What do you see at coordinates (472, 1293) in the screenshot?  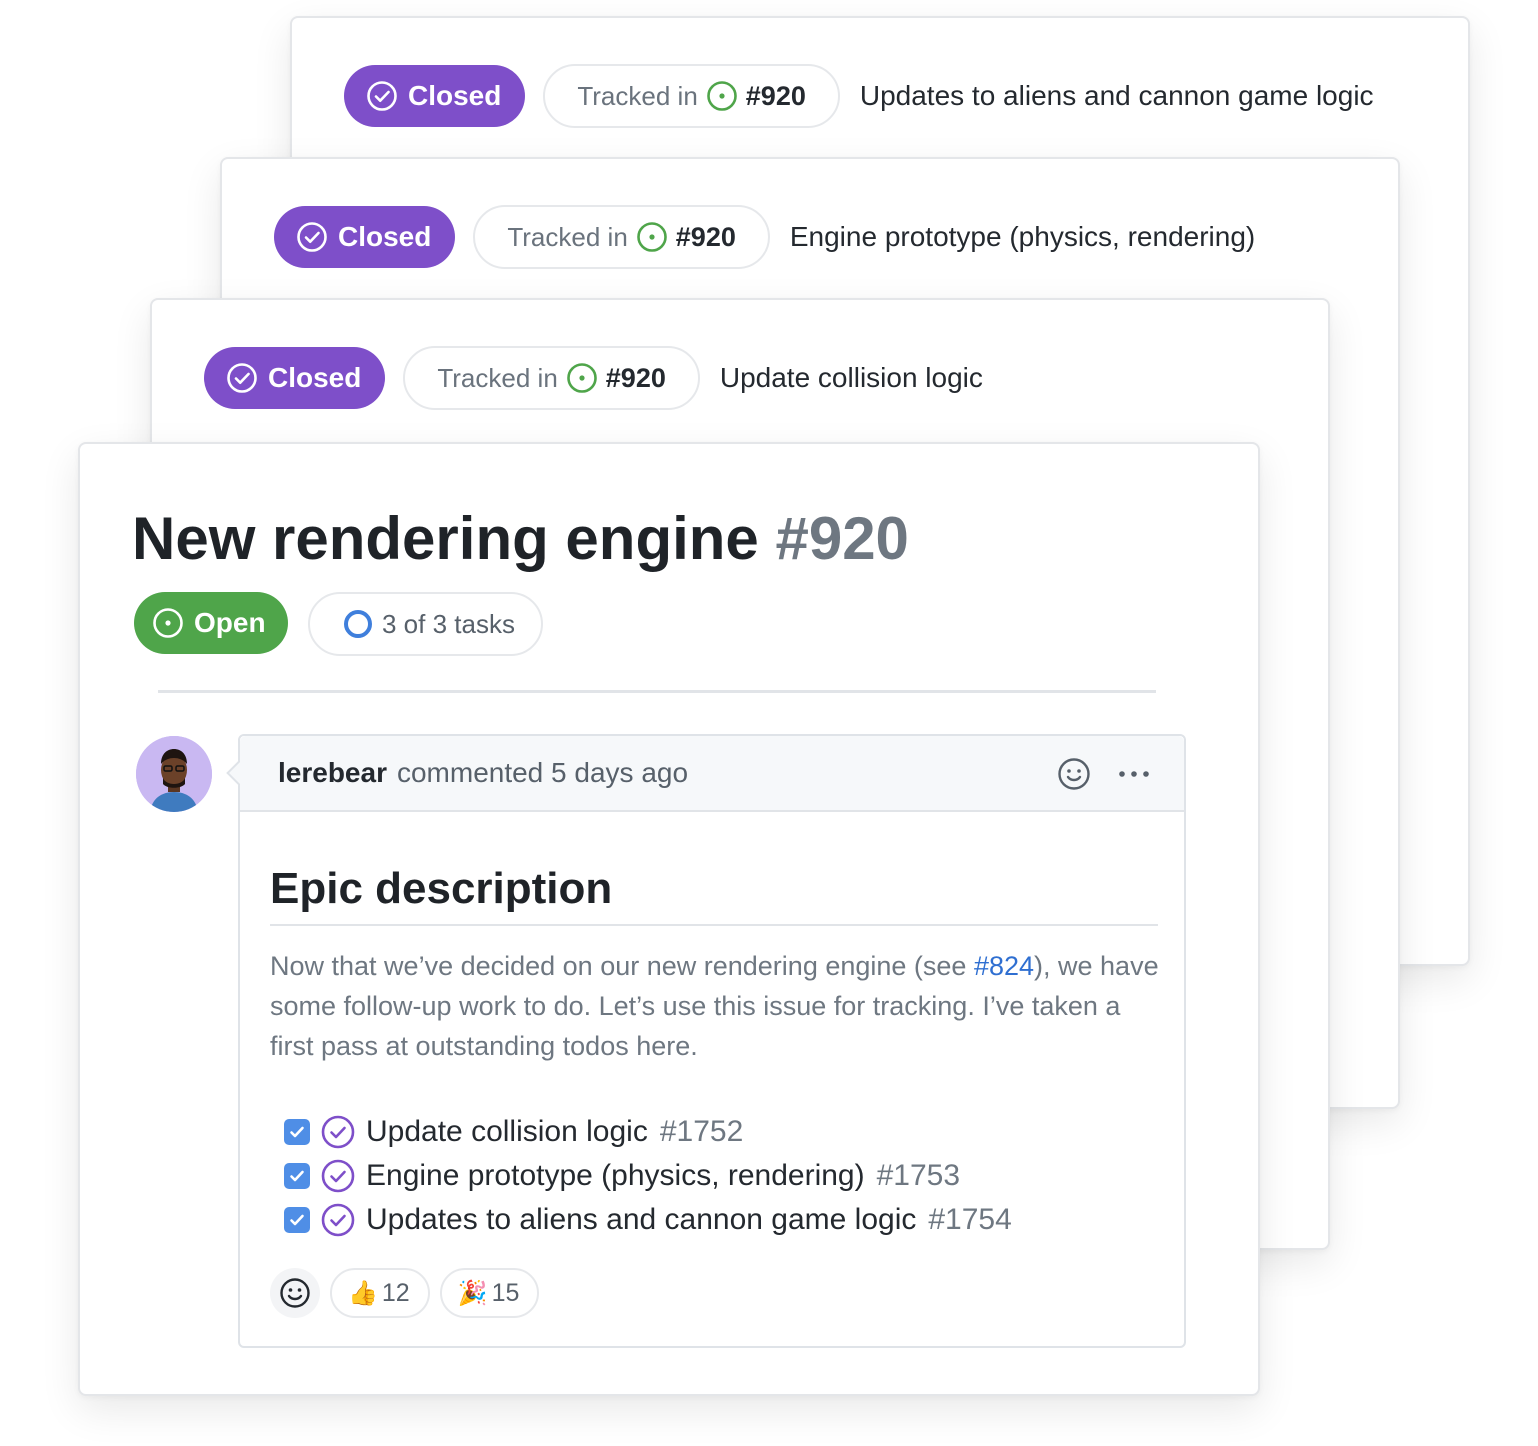 I see `party-popper-icon: 🎉` at bounding box center [472, 1293].